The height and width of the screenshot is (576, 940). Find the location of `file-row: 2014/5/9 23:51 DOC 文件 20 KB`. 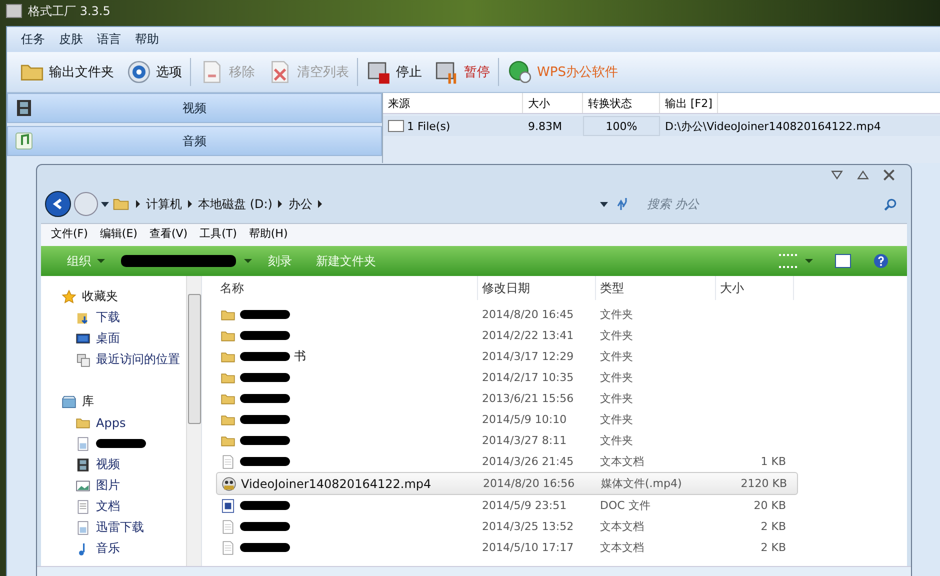

file-row: 2014/5/9 23:51 DOC 文件 20 KB is located at coordinates (561, 505).